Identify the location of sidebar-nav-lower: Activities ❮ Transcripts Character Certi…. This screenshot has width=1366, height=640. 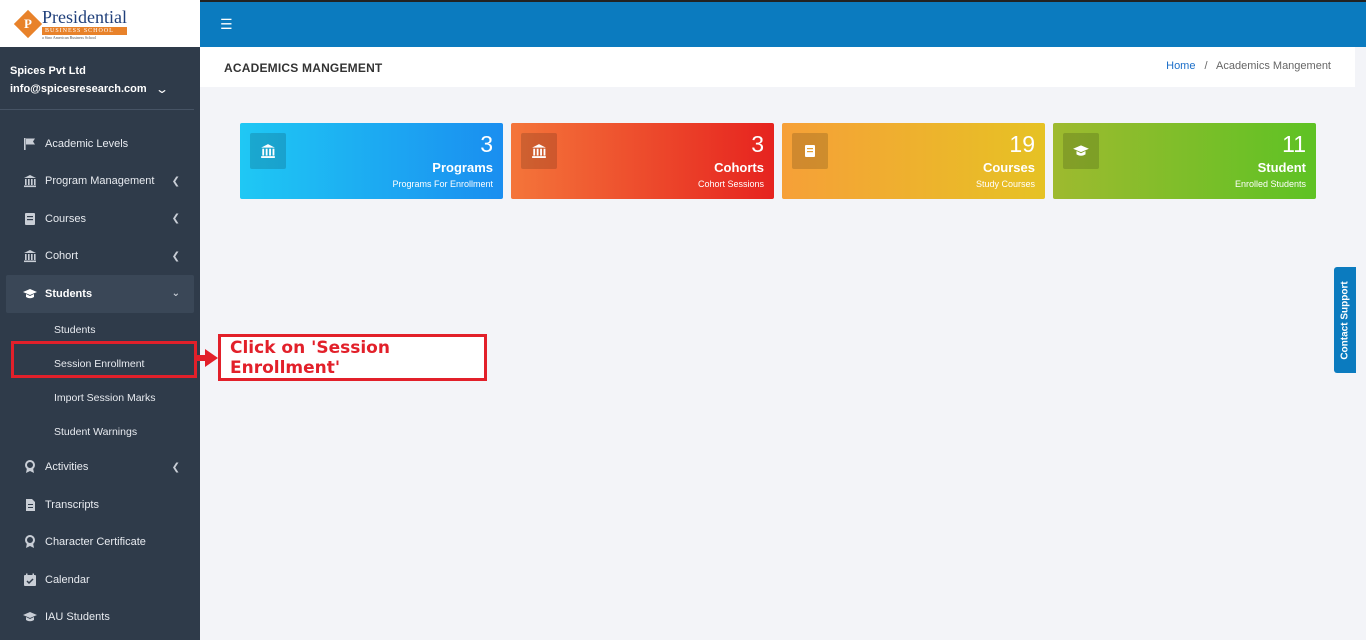
(100, 543).